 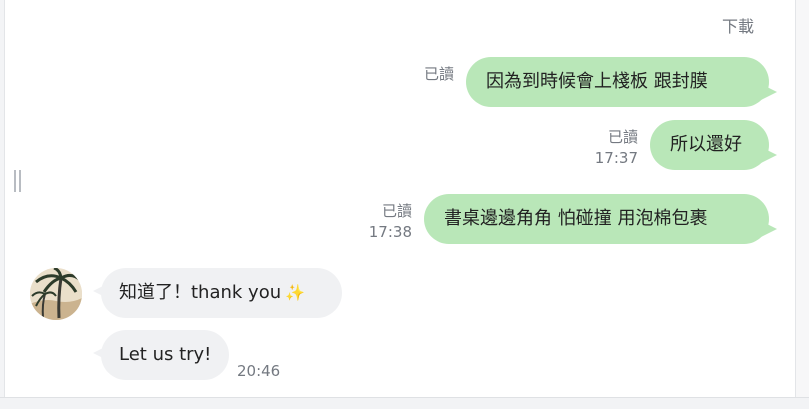 I want to click on palm-tree-avatar-icon, so click(x=56, y=294).